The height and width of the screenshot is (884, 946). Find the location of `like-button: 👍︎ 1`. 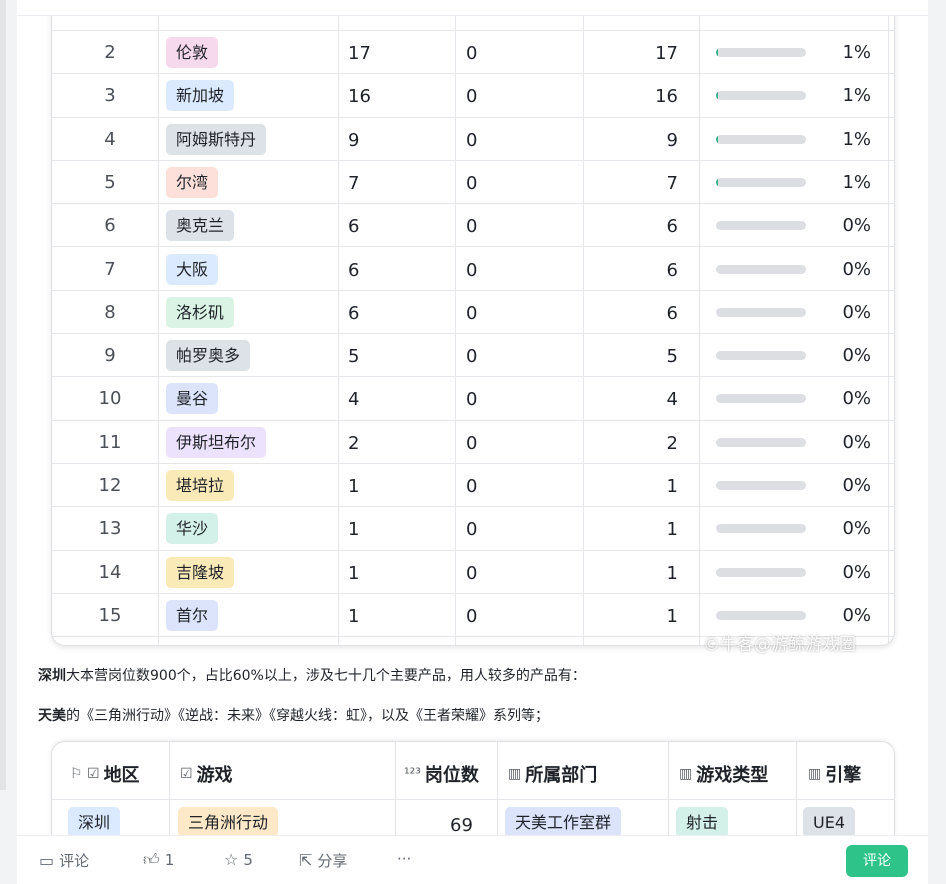

like-button: 👍︎ 1 is located at coordinates (158, 860).